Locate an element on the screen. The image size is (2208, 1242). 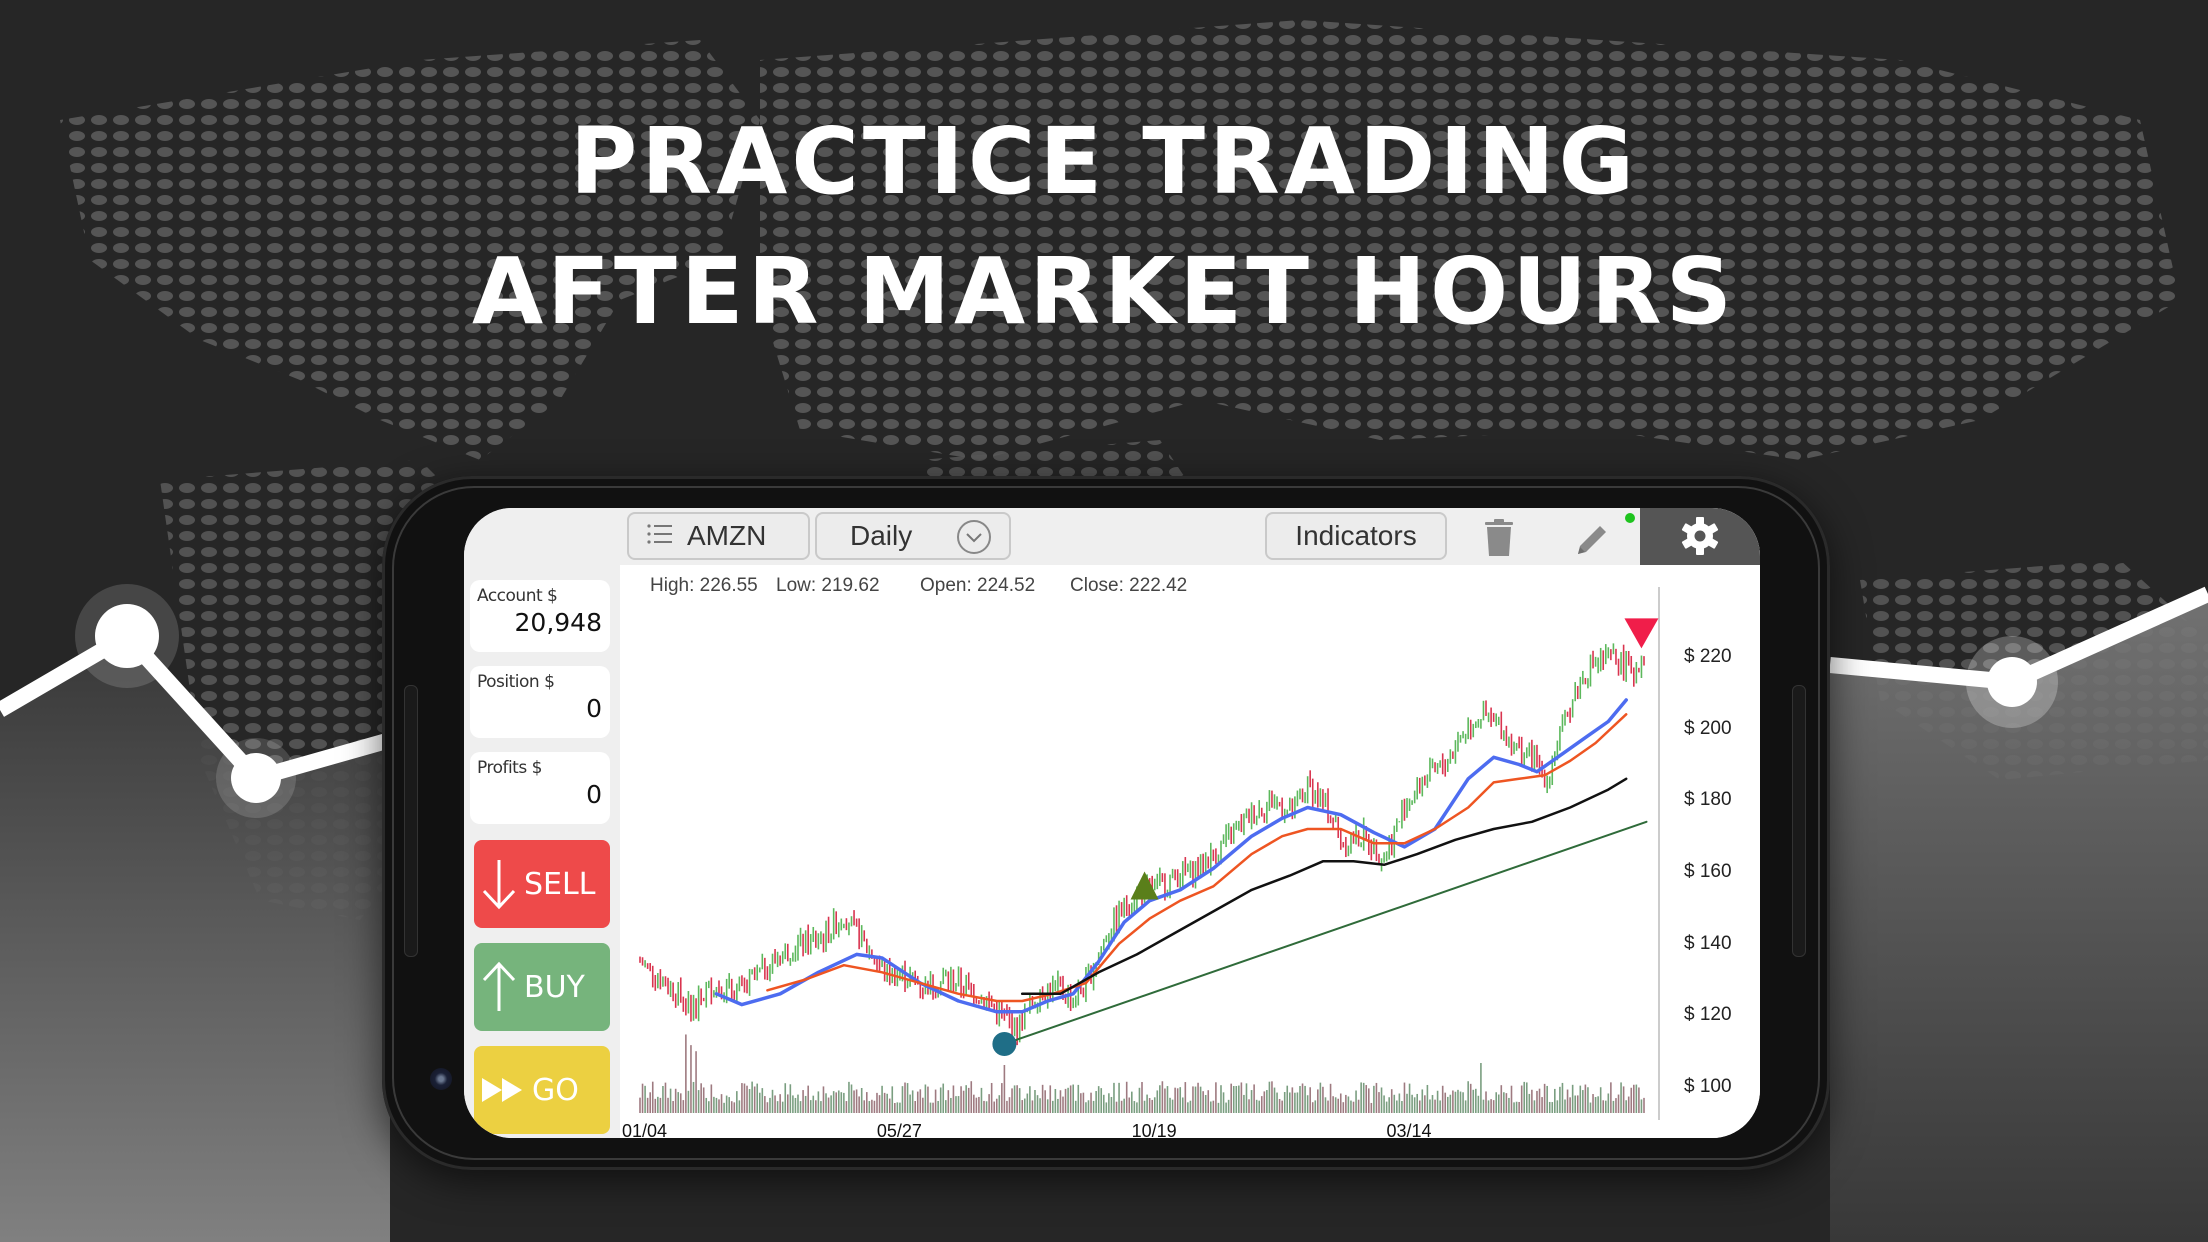
sell-label: SELL is located at coordinates (560, 884).